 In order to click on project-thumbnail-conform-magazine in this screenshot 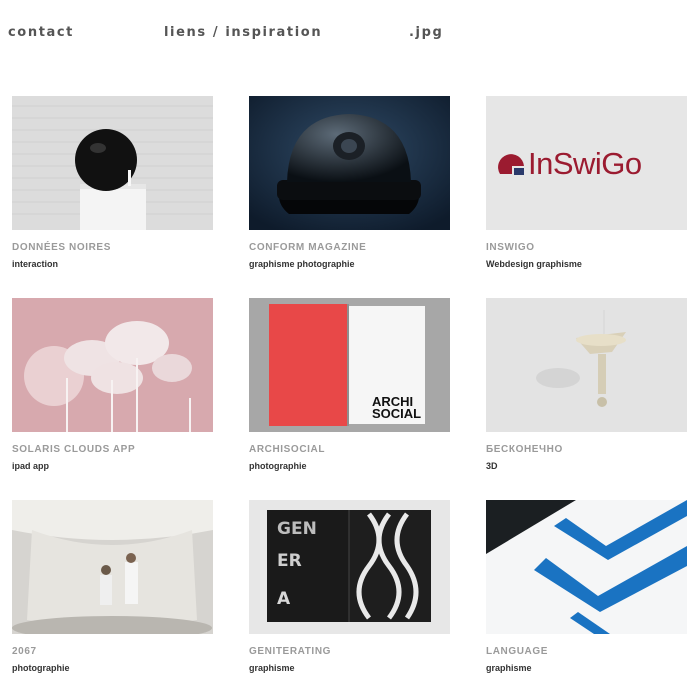, I will do `click(349, 163)`.